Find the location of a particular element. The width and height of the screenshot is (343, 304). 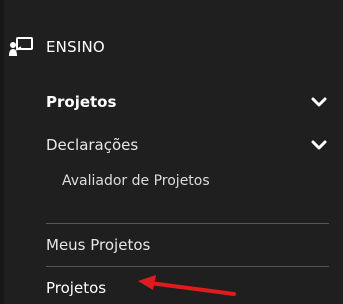

red-arrow-icon is located at coordinates (187, 285).